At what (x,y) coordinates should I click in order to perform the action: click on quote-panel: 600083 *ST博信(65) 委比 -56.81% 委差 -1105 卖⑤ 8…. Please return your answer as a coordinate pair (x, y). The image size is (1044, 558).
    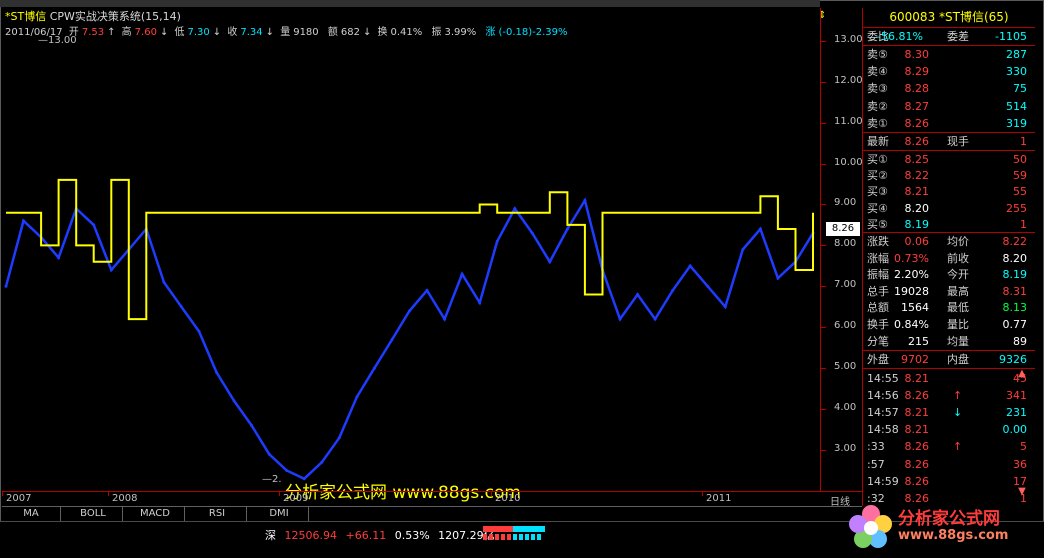
    Looking at the image, I should click on (948, 257).